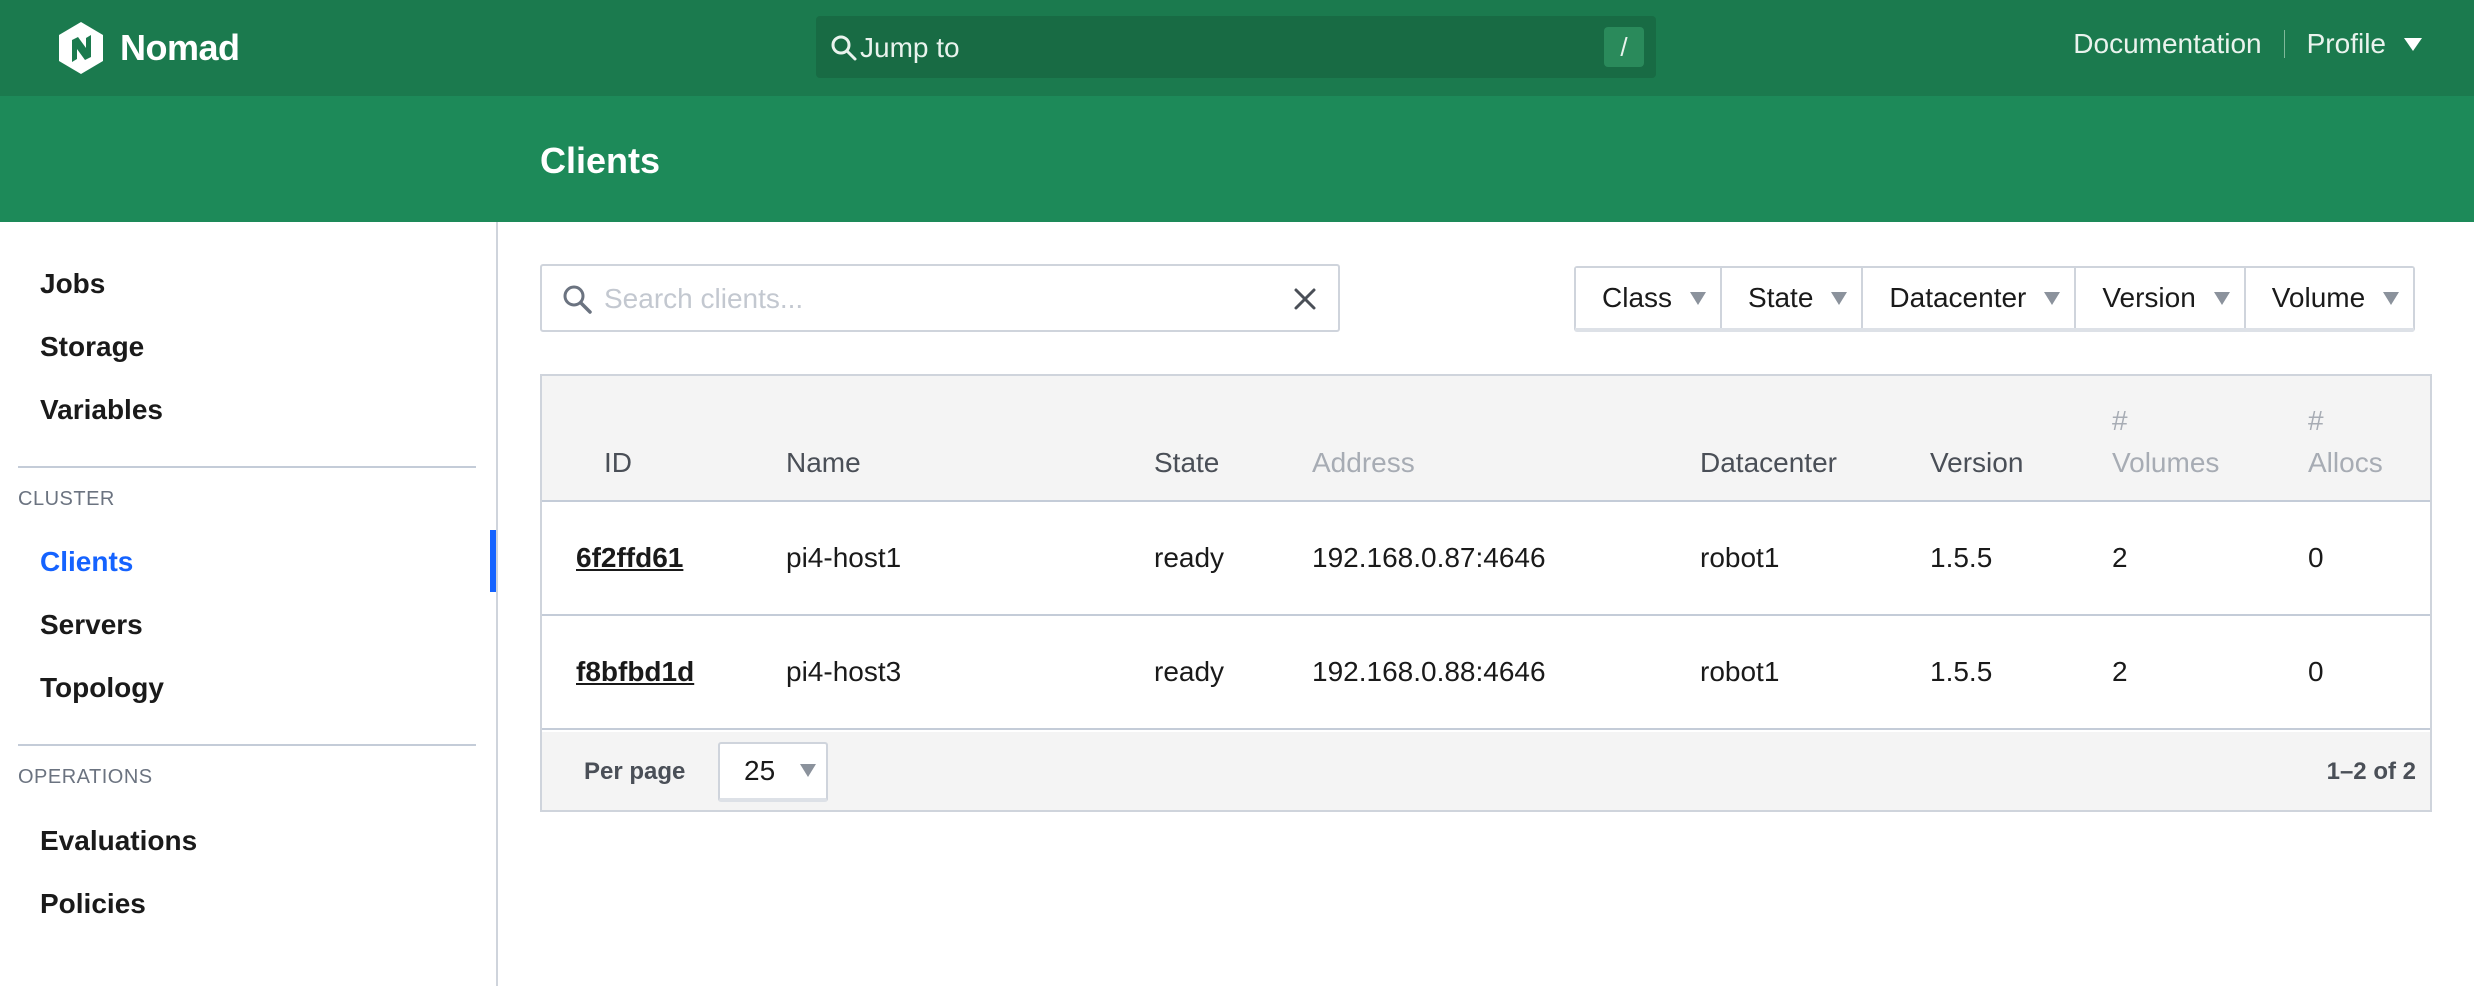 The width and height of the screenshot is (2474, 986). Describe the element at coordinates (924, 299) in the screenshot. I see `search-input` at that location.